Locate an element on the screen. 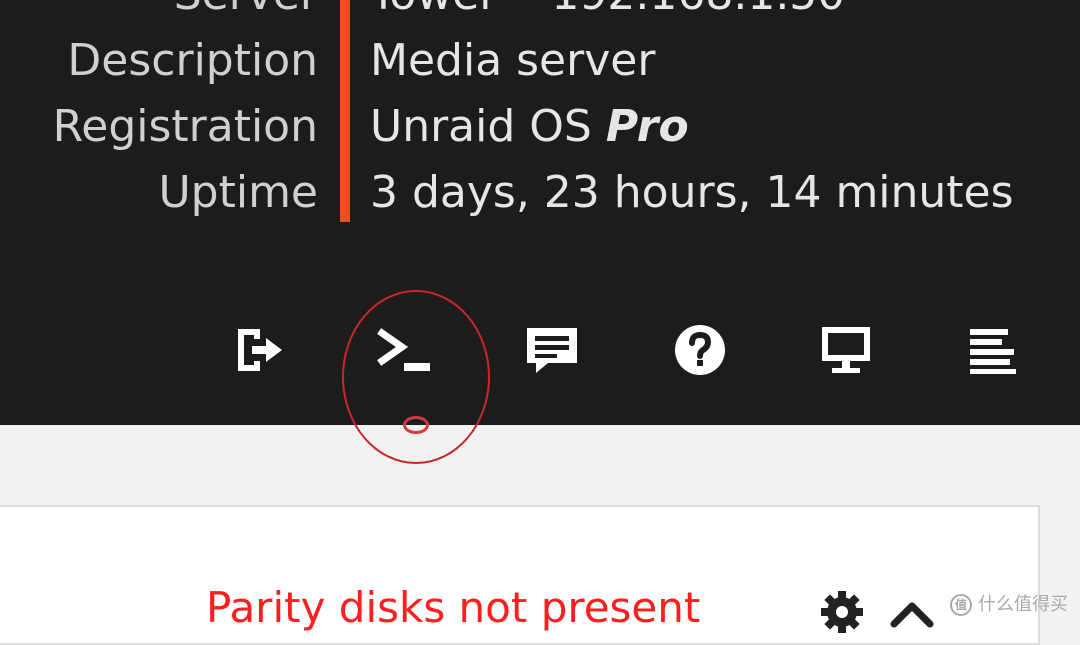  watermark: 值 什么值得买 is located at coordinates (1009, 605).